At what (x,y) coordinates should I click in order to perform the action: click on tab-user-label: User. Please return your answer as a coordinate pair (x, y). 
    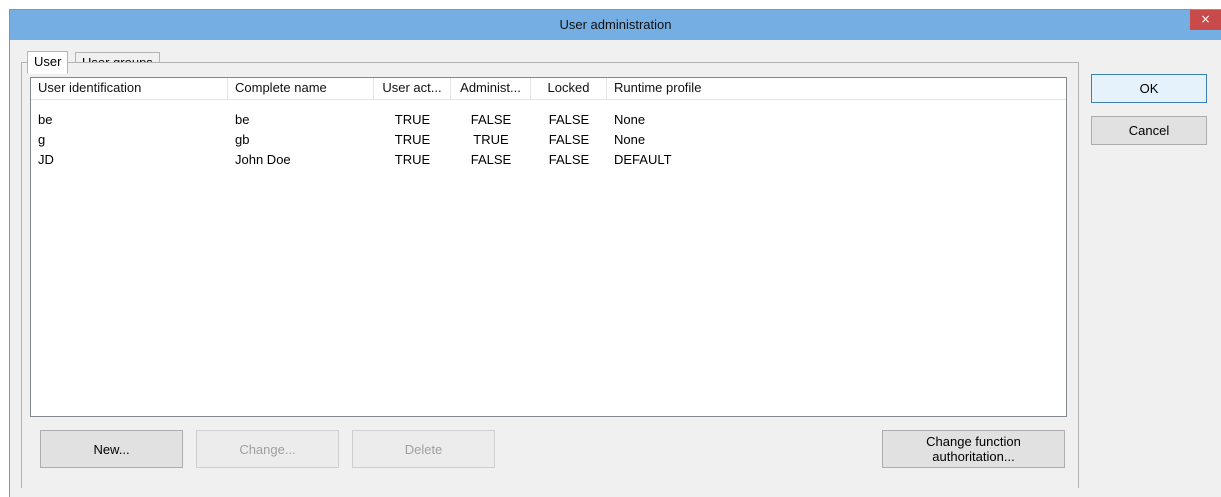
    Looking at the image, I should click on (48, 61).